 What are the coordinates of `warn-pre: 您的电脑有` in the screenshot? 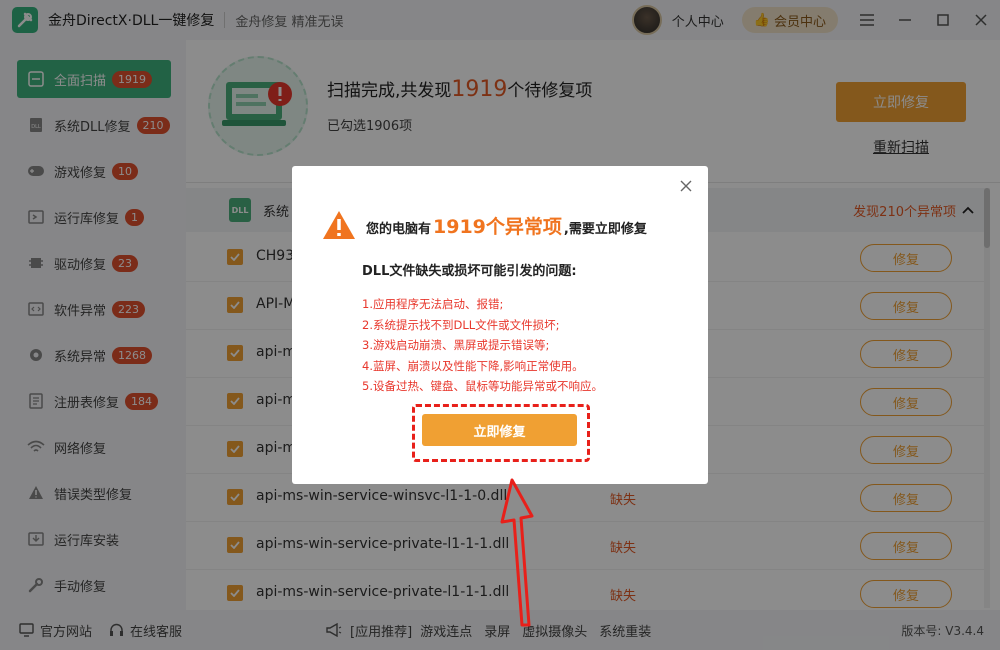 It's located at (399, 229).